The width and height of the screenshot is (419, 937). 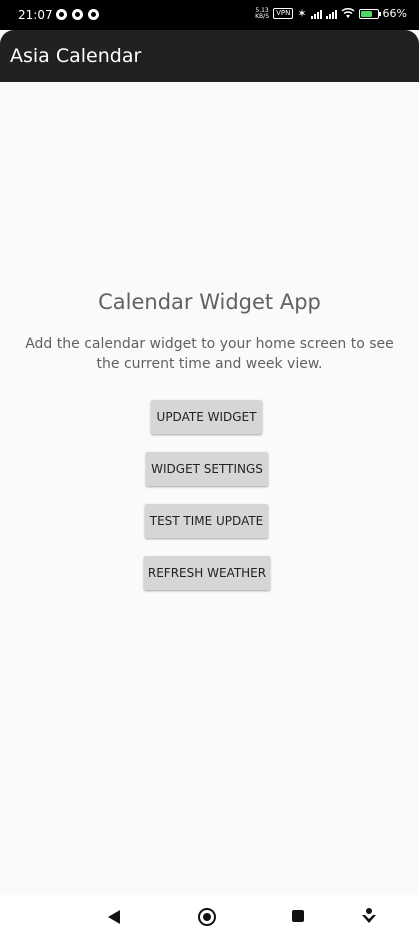 What do you see at coordinates (302, 13) in the screenshot?
I see `bluetooth-icon: ✶` at bounding box center [302, 13].